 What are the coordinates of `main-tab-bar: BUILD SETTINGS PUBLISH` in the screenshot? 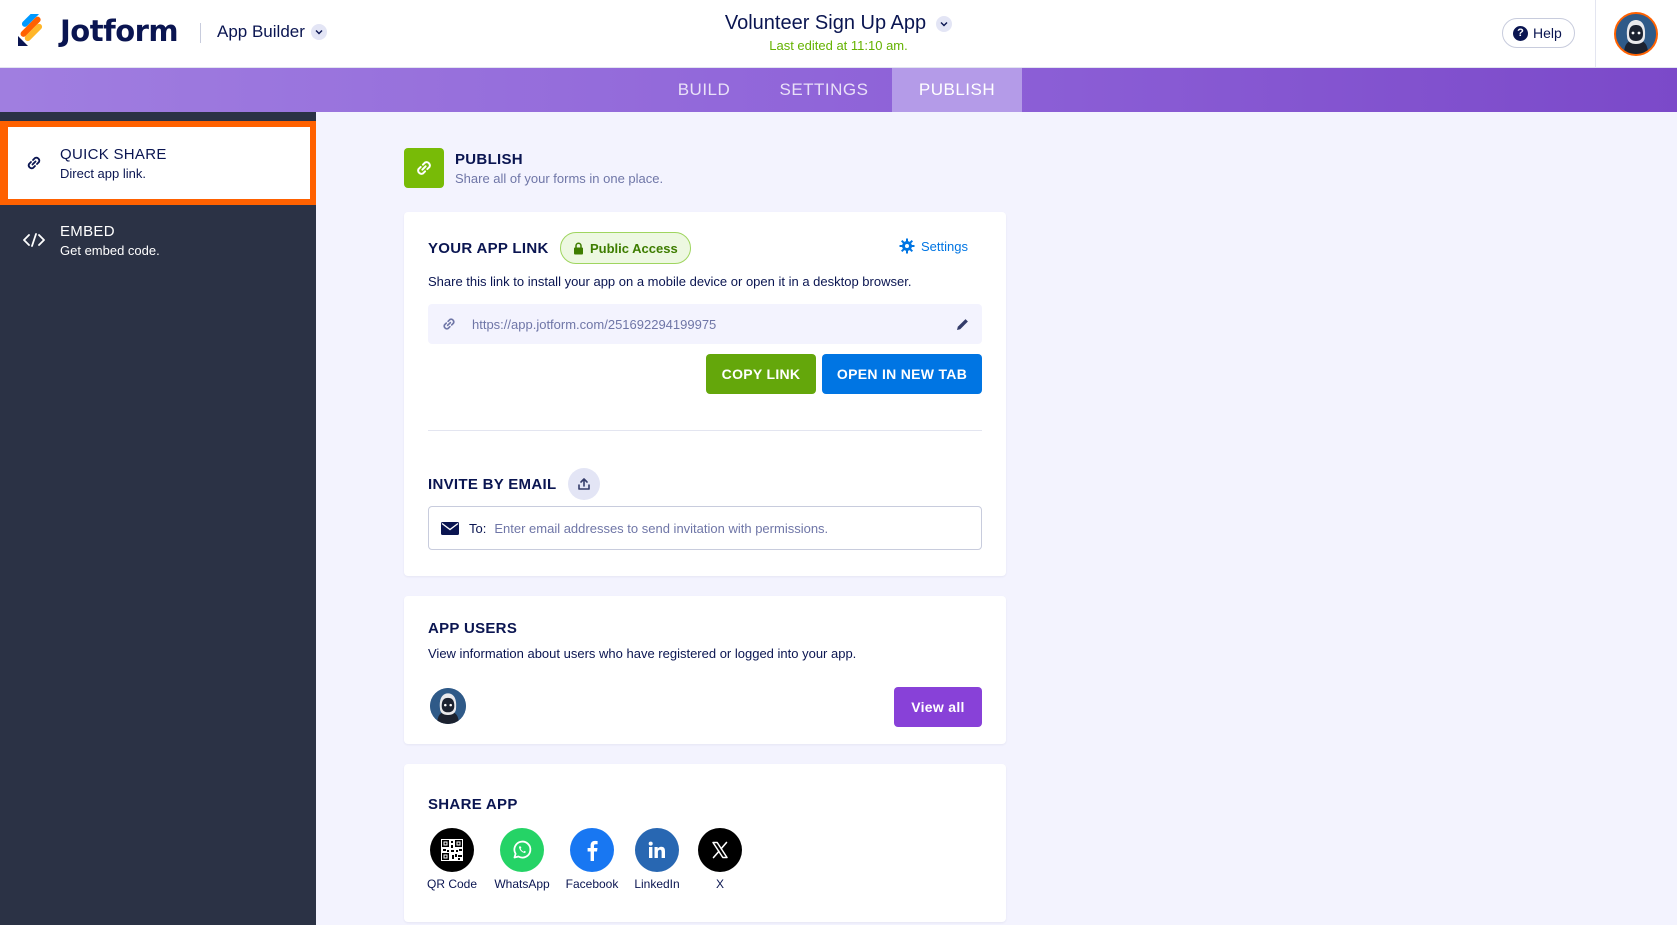 It's located at (838, 90).